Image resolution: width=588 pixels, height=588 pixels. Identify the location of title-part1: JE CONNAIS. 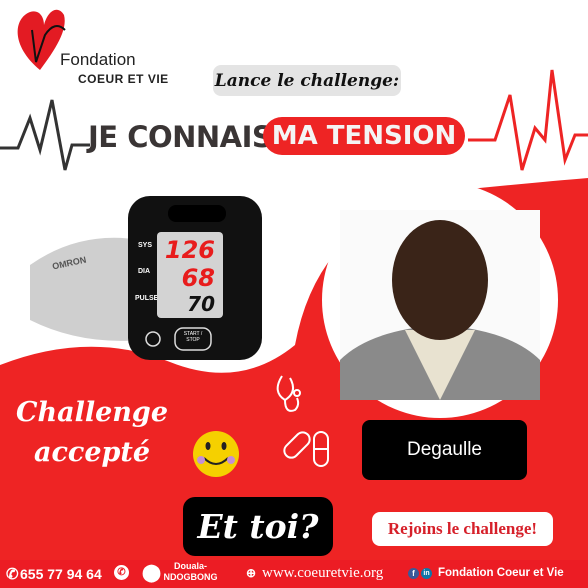
(180, 137).